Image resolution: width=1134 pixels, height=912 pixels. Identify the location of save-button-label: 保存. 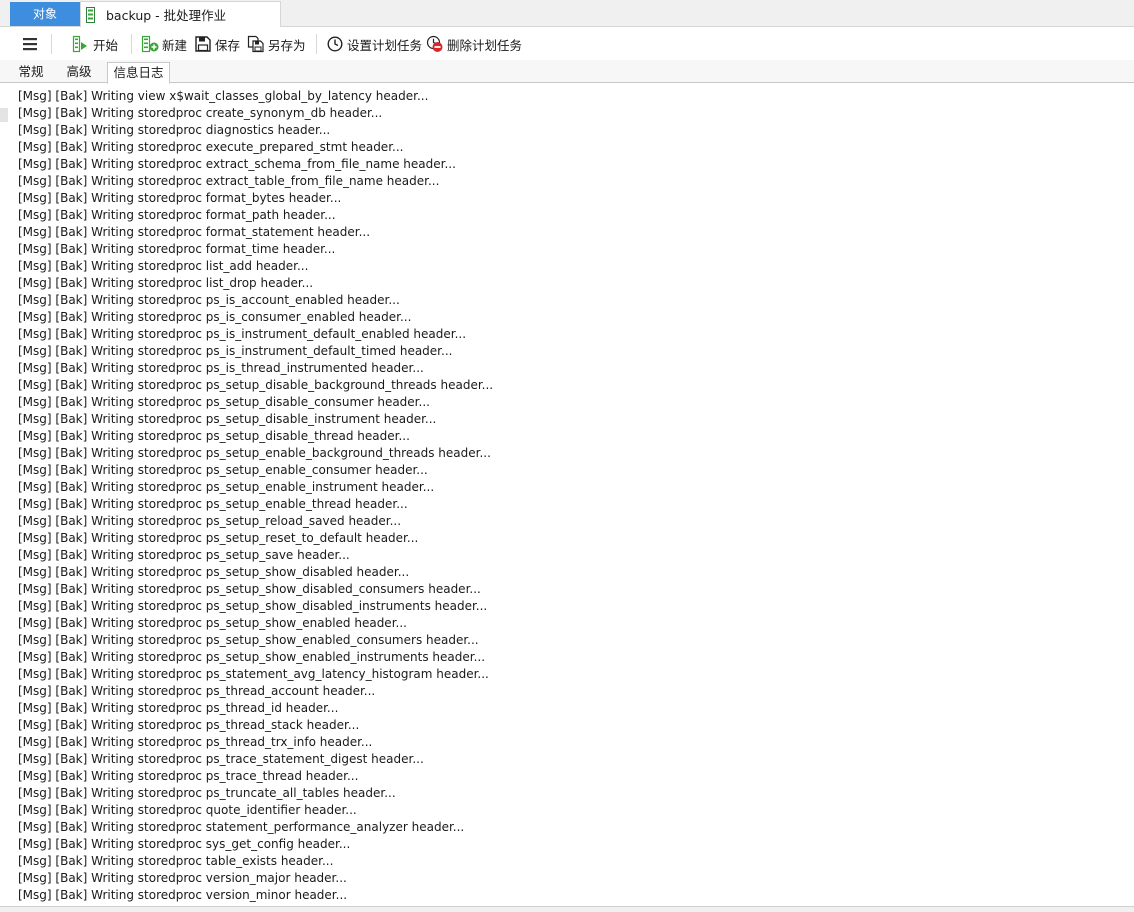
(228, 45).